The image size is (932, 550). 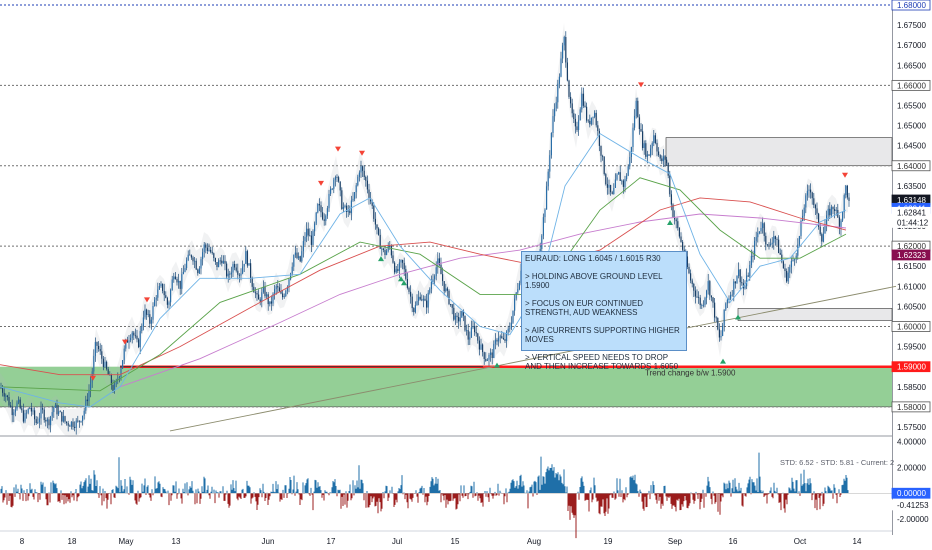 I want to click on oscillator-badge-label: 0.00000, so click(x=911, y=493).